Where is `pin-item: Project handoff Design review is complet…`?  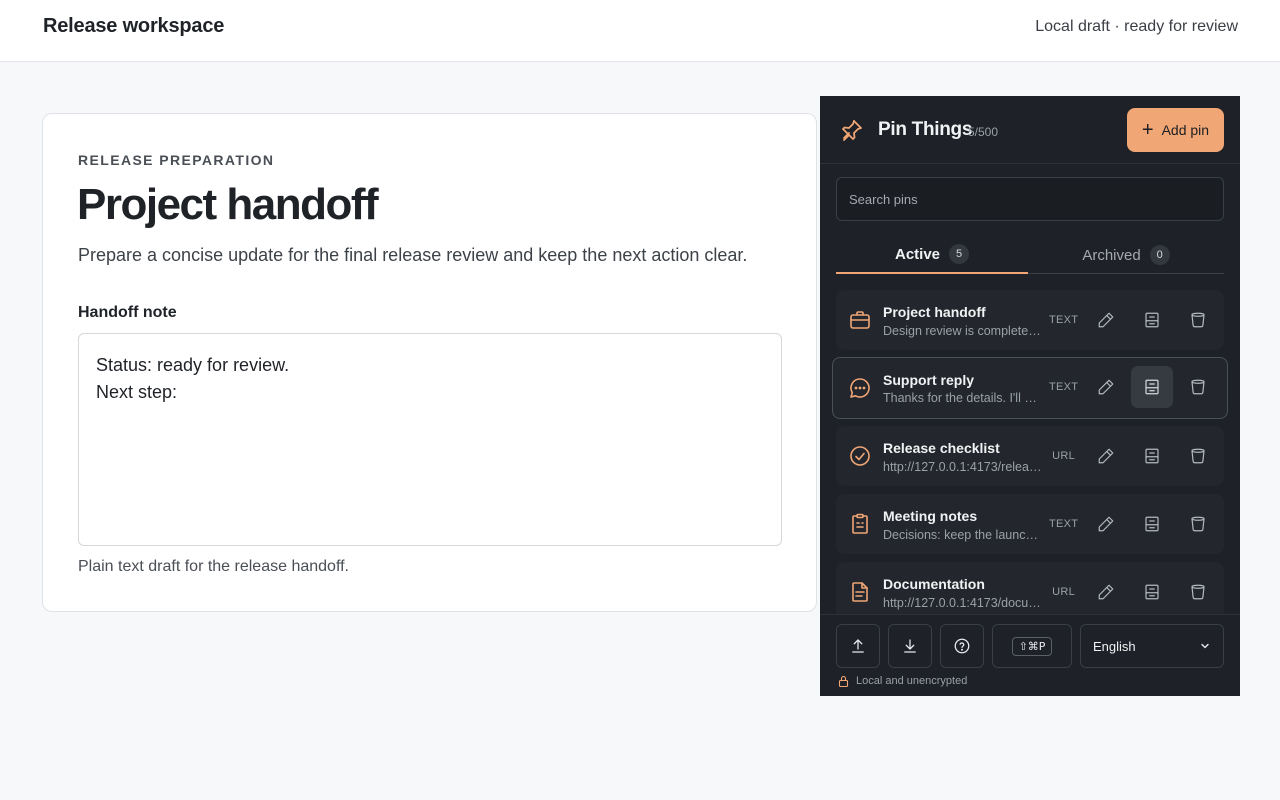 pin-item: Project handoff Design review is complet… is located at coordinates (1030, 320).